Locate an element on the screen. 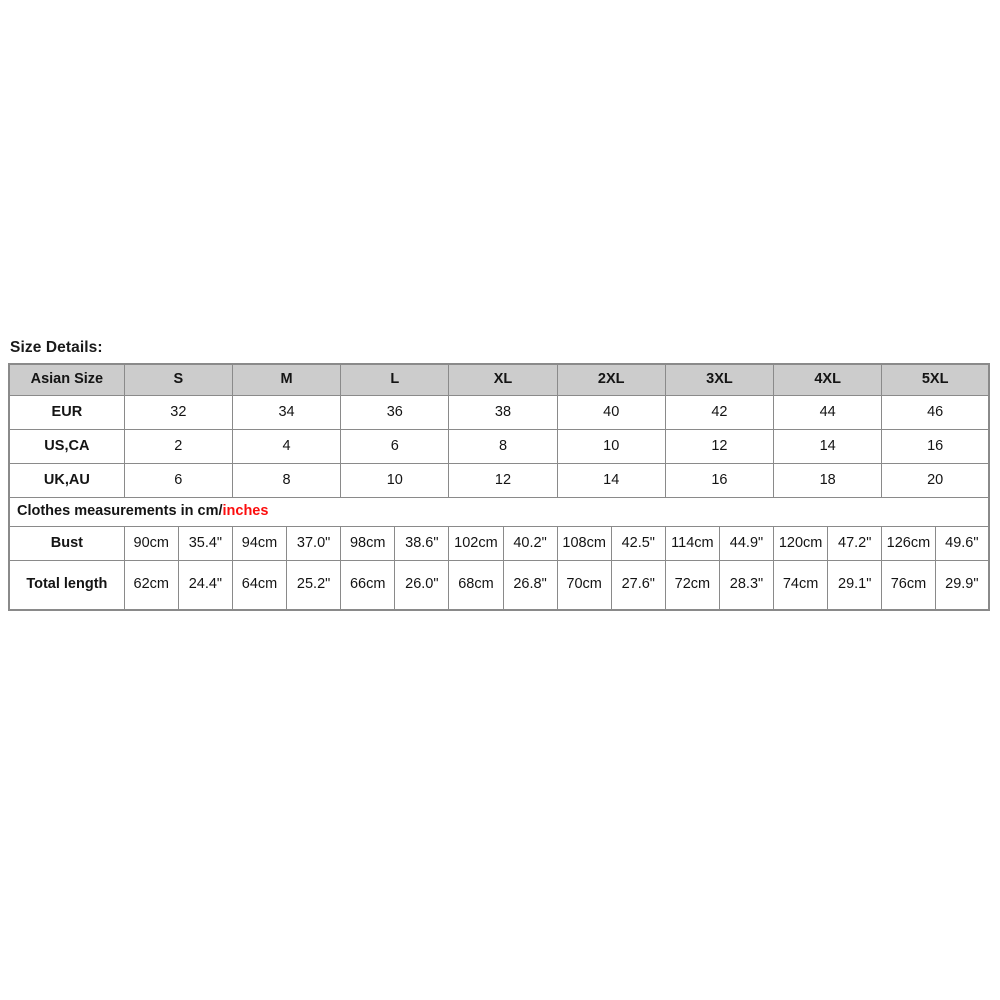  cell-total-length-s: 62cm 24.4" is located at coordinates (178, 584).